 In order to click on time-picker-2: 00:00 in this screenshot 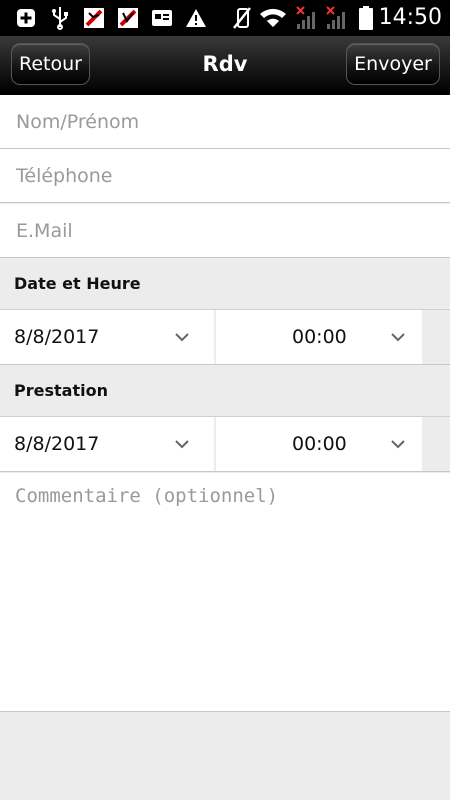, I will do `click(319, 444)`.